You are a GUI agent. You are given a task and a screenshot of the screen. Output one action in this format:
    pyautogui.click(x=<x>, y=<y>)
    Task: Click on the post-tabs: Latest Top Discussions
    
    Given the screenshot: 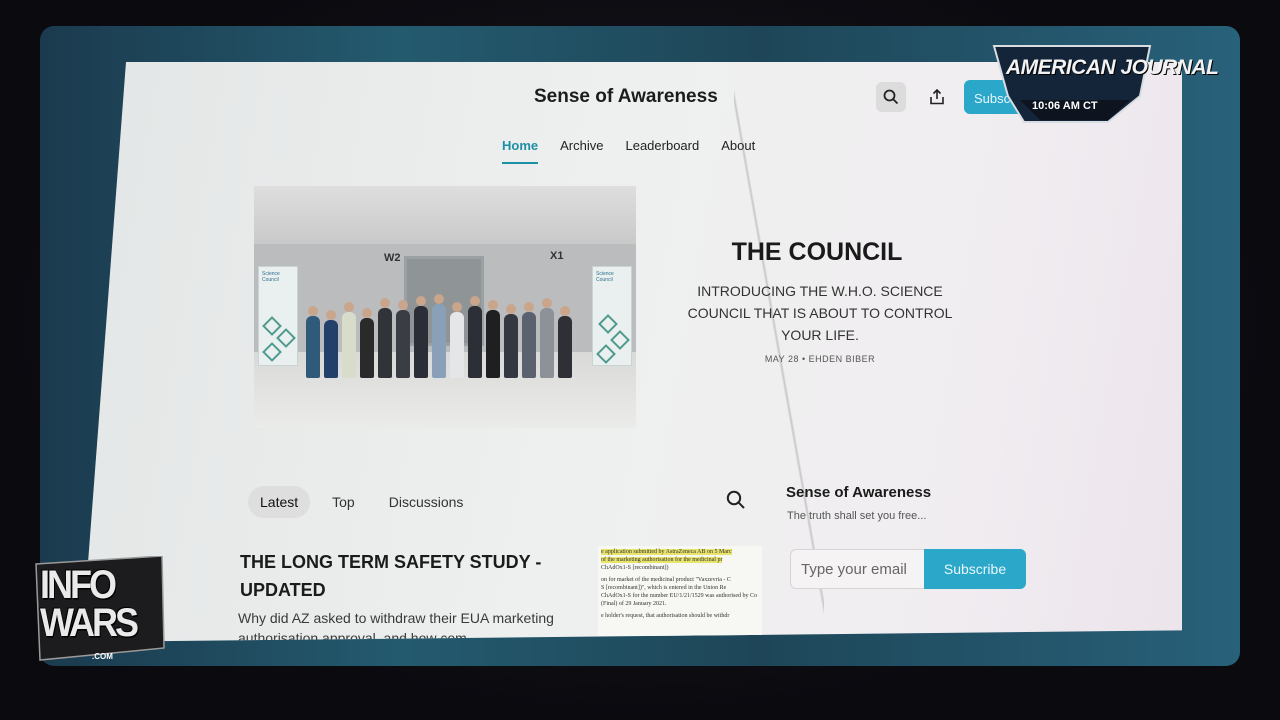 What is the action you would take?
    pyautogui.click(x=361, y=502)
    